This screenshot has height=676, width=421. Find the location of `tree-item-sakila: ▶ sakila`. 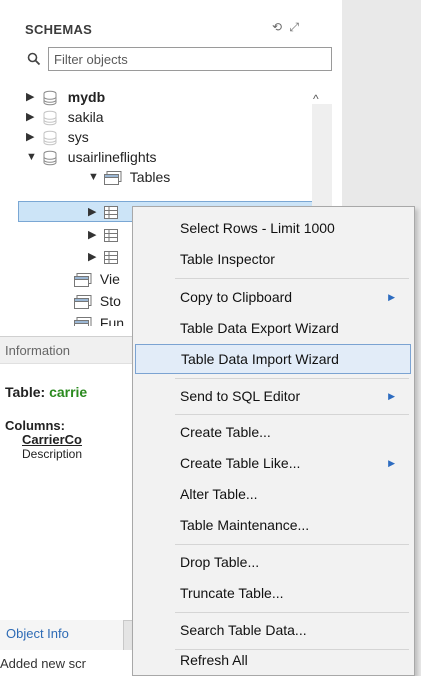

tree-item-sakila: ▶ sakila is located at coordinates (65, 117).